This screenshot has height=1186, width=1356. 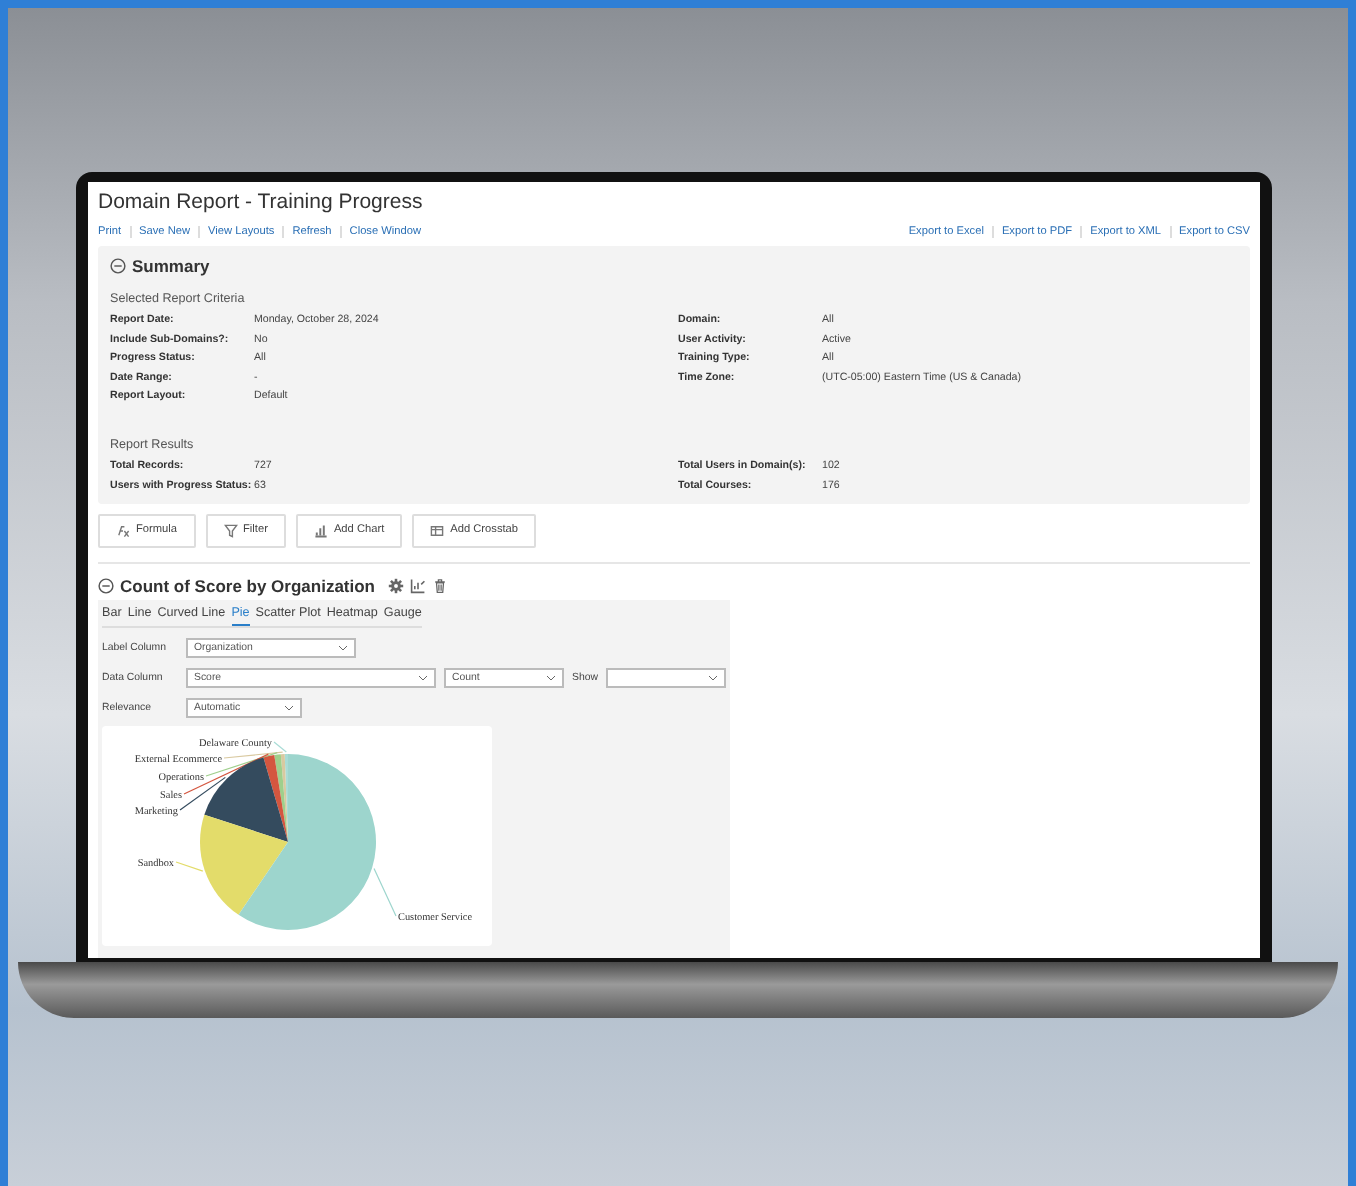 I want to click on report-title: Domain Report - Training Progress, so click(x=260, y=201).